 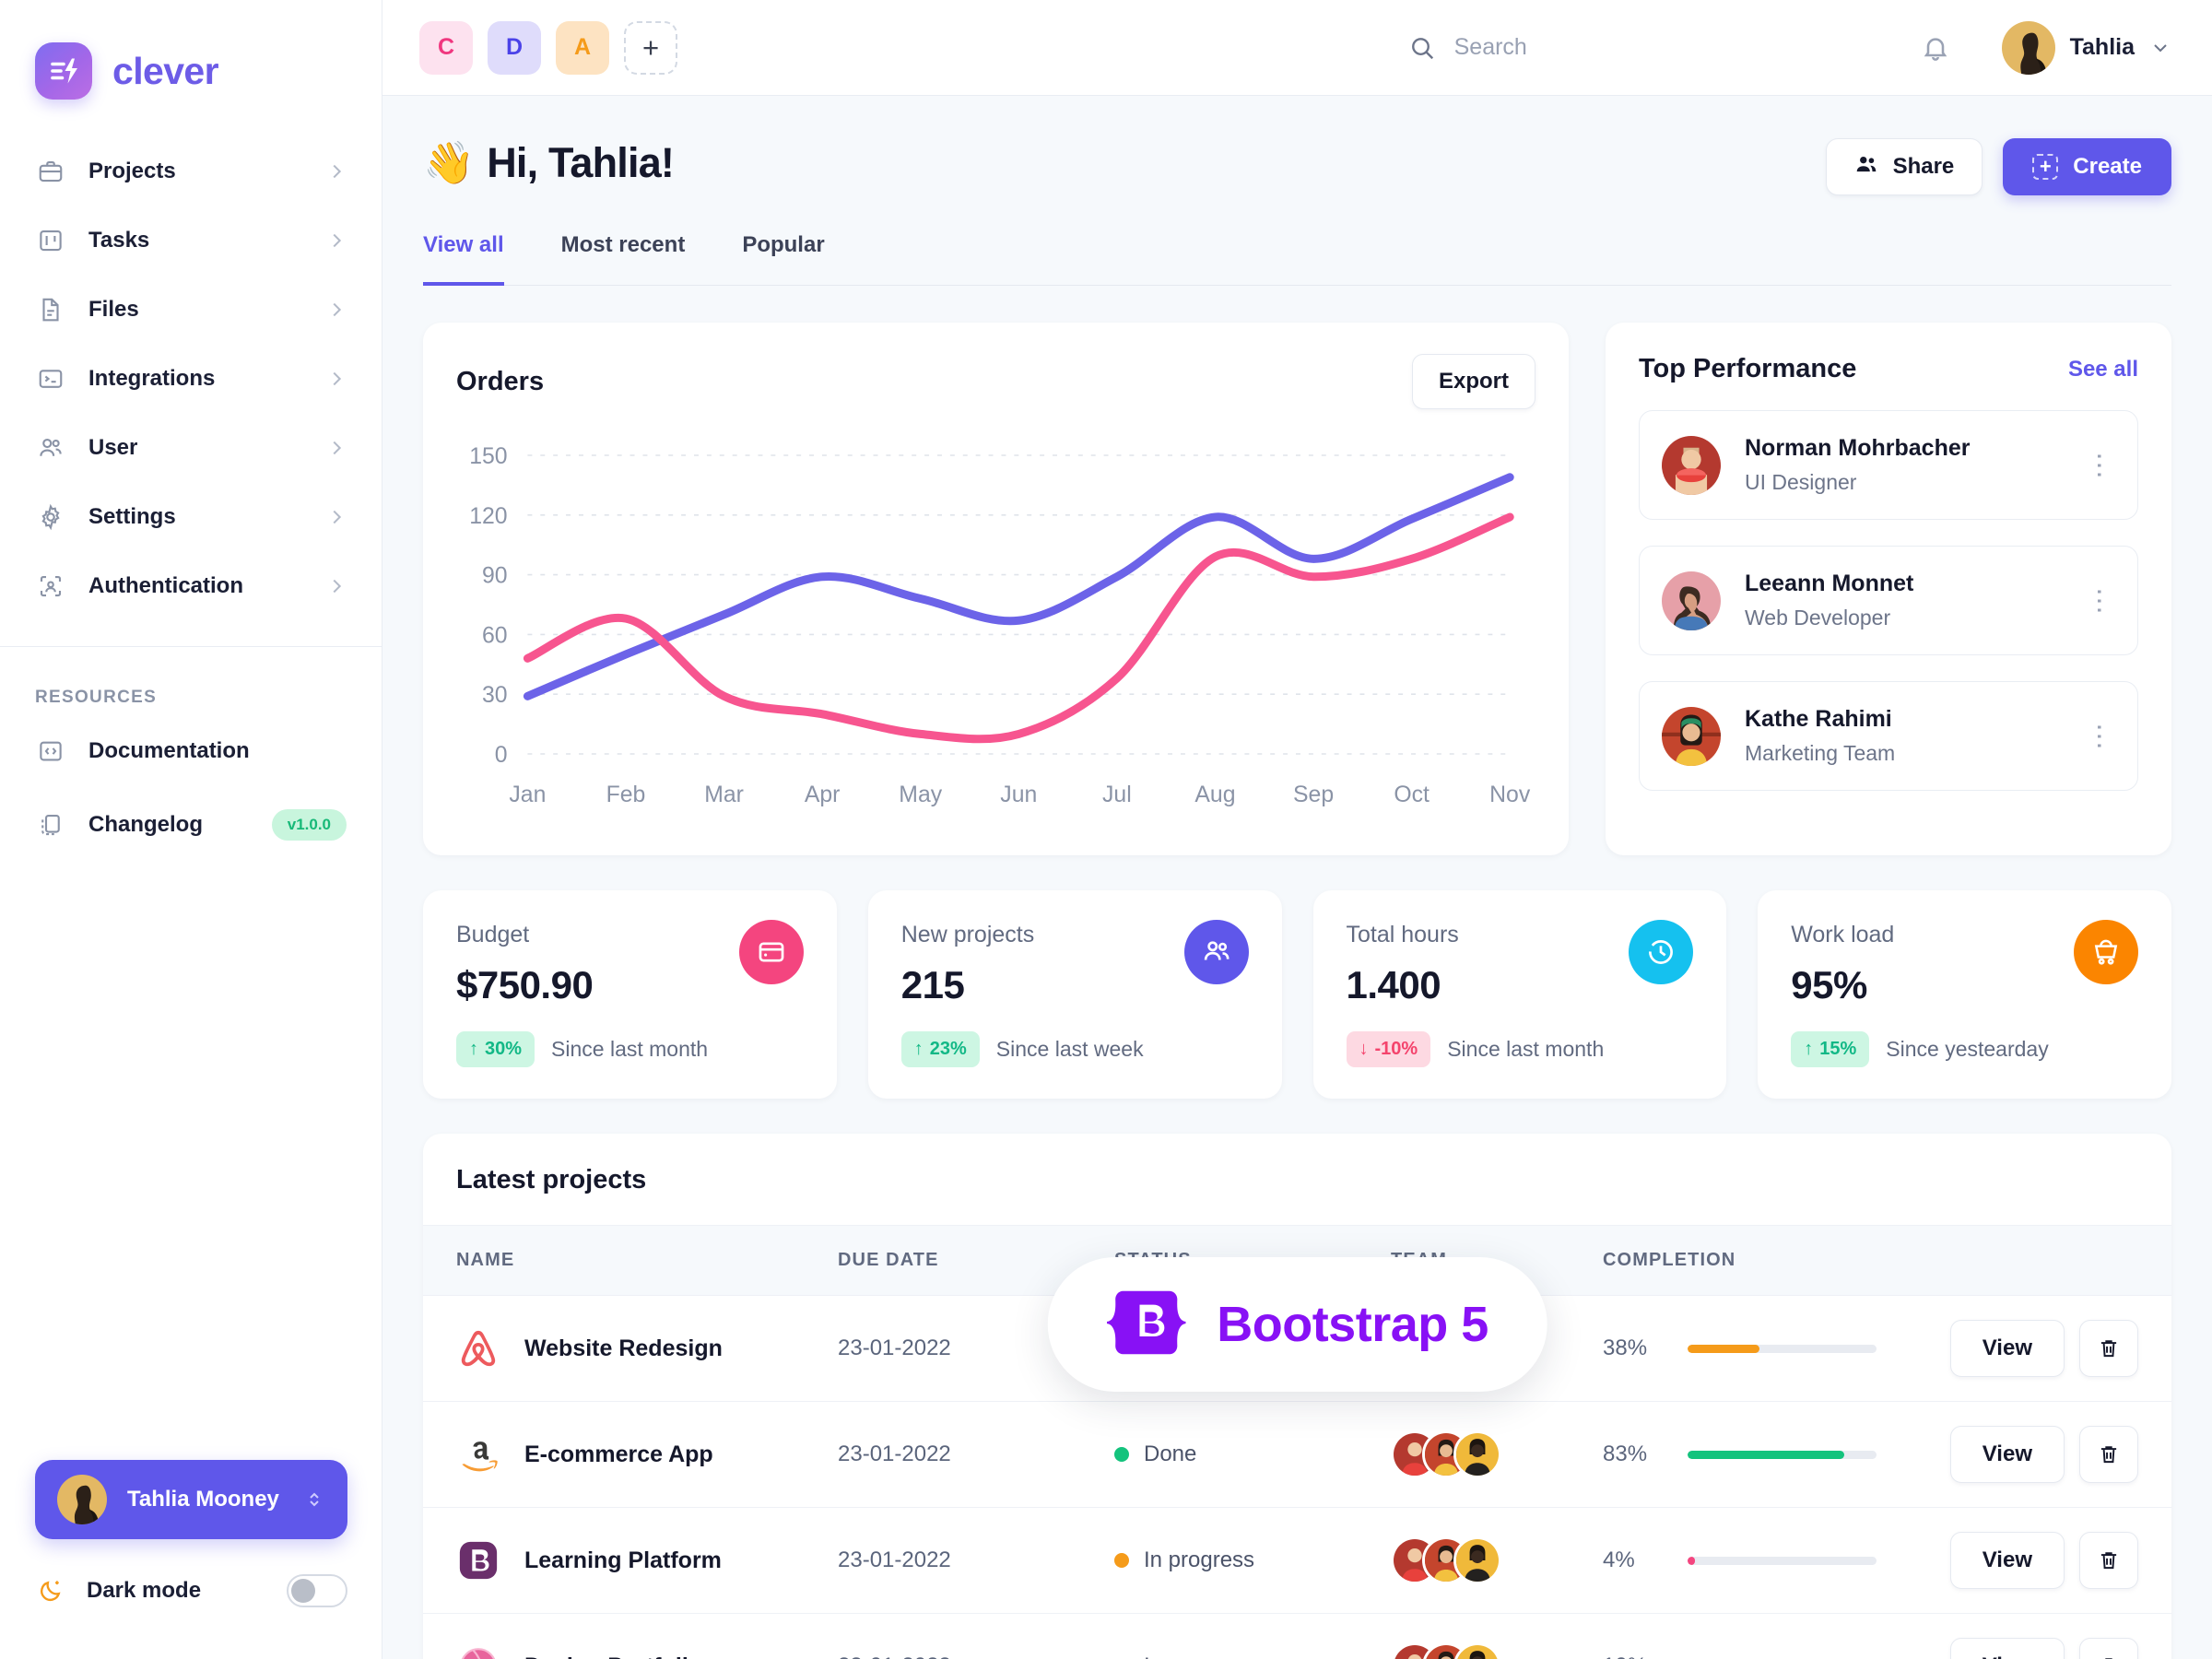 What do you see at coordinates (1497, 1636) in the screenshot?
I see `cell-team` at bounding box center [1497, 1636].